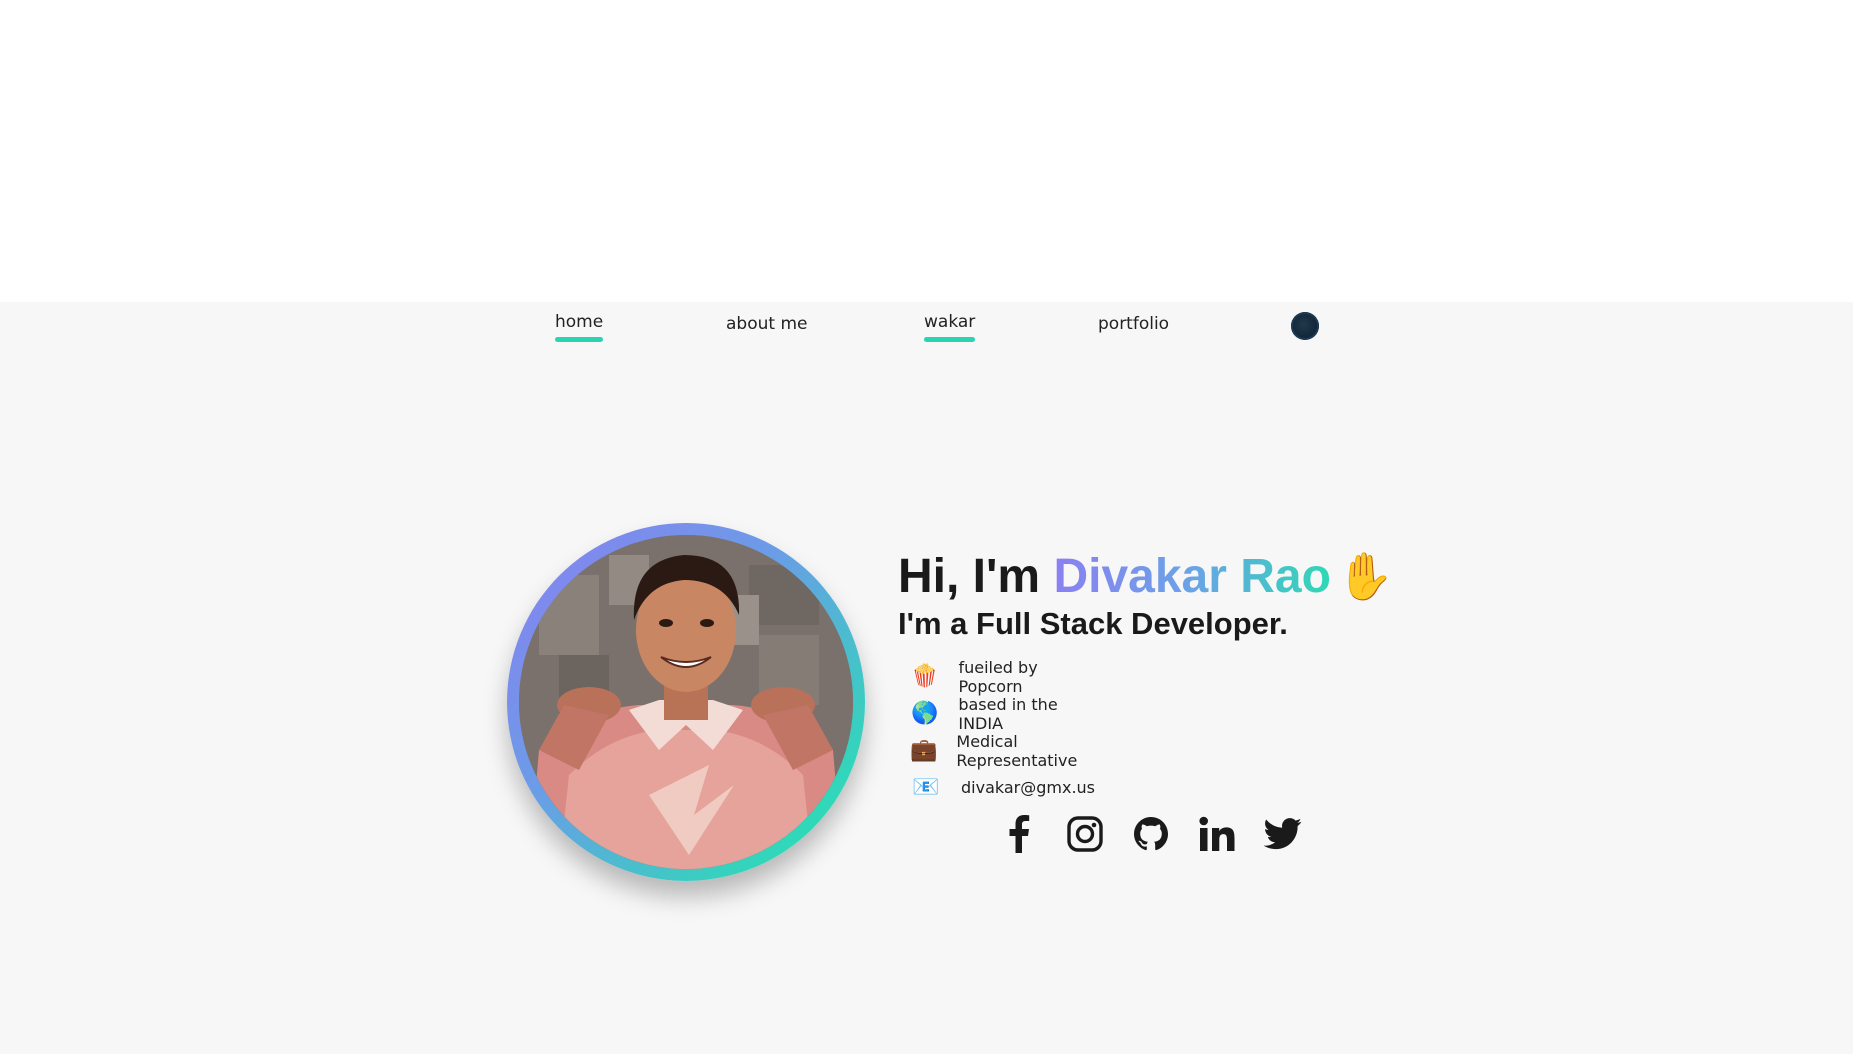 This screenshot has height=1054, width=1853. Describe the element at coordinates (579, 327) in the screenshot. I see `nav-item-home: home` at that location.